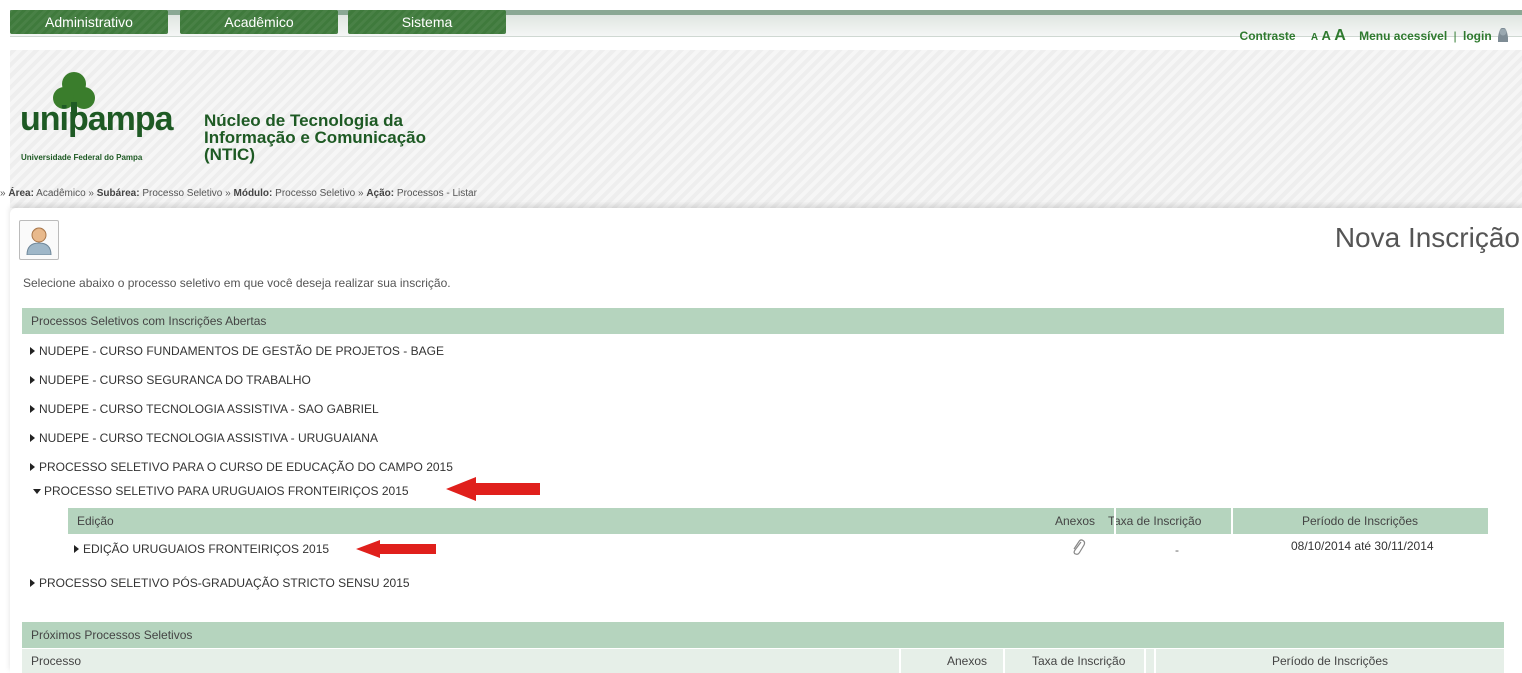 The image size is (1522, 673). I want to click on tab-administrativo: Administrativo, so click(89, 22).